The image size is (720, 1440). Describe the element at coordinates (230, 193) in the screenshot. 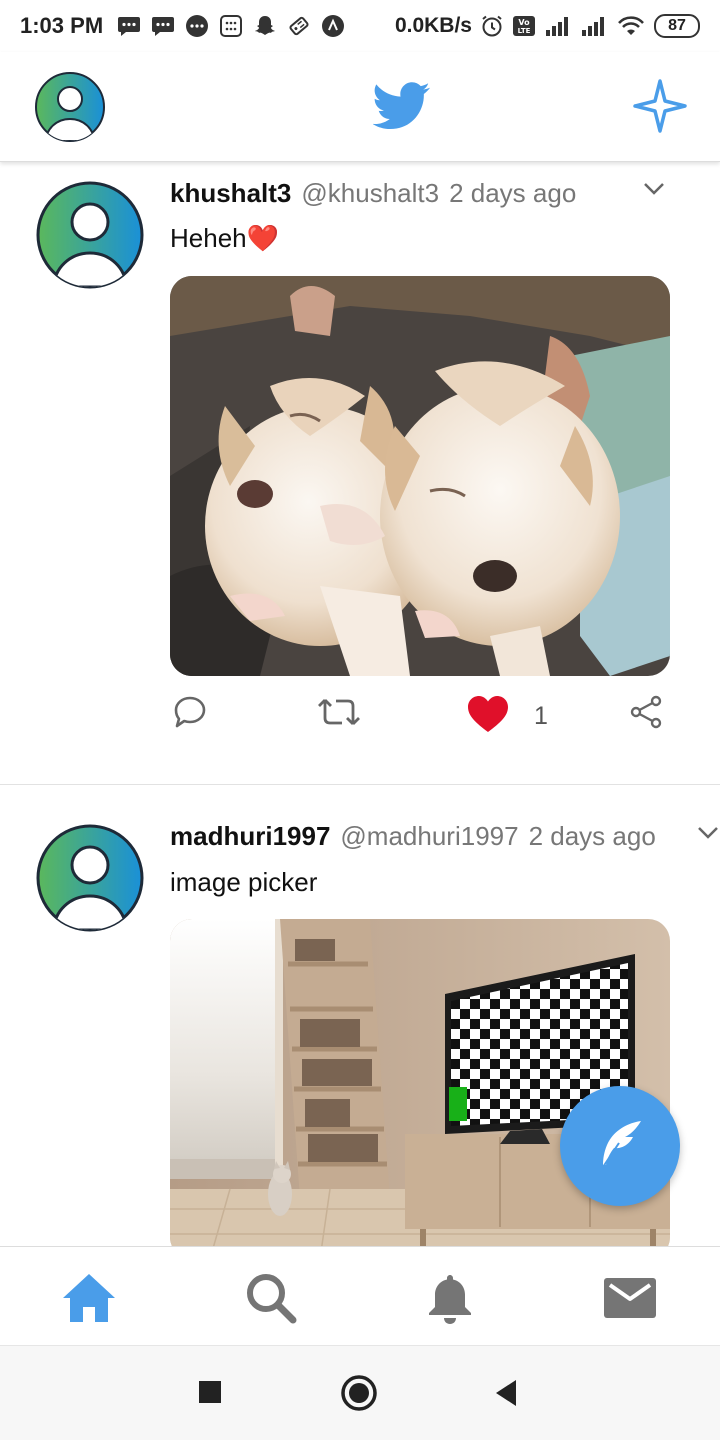

I see `user-name: khushalt3` at that location.